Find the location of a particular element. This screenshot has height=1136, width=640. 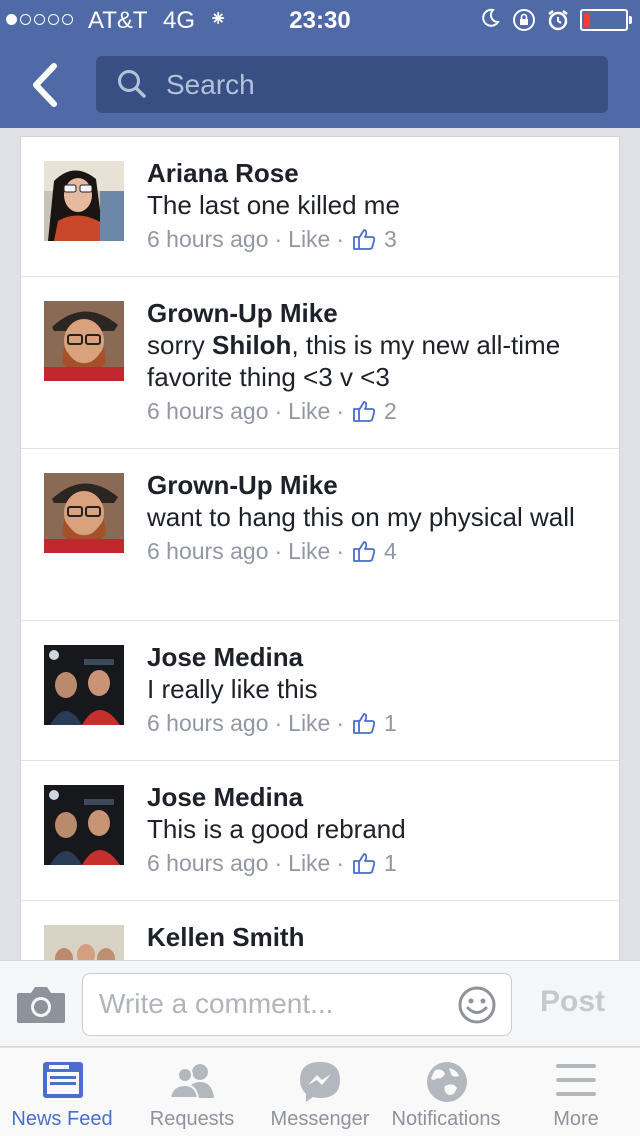

comment-author: Kellen Smith is located at coordinates (377, 937).